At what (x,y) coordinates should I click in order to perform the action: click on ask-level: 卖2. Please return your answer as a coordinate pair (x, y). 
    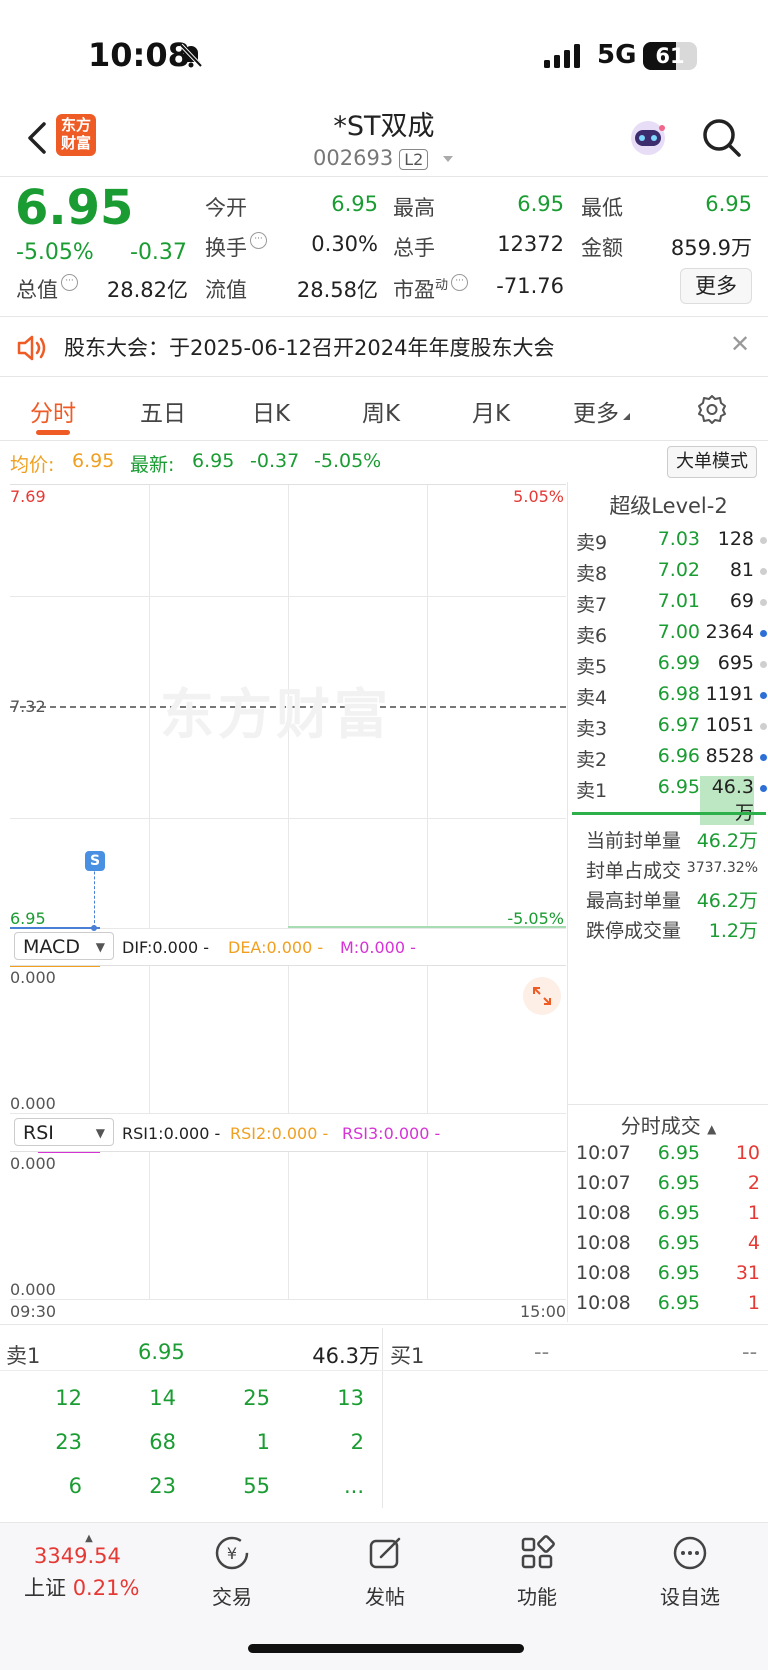
    Looking at the image, I should click on (592, 760).